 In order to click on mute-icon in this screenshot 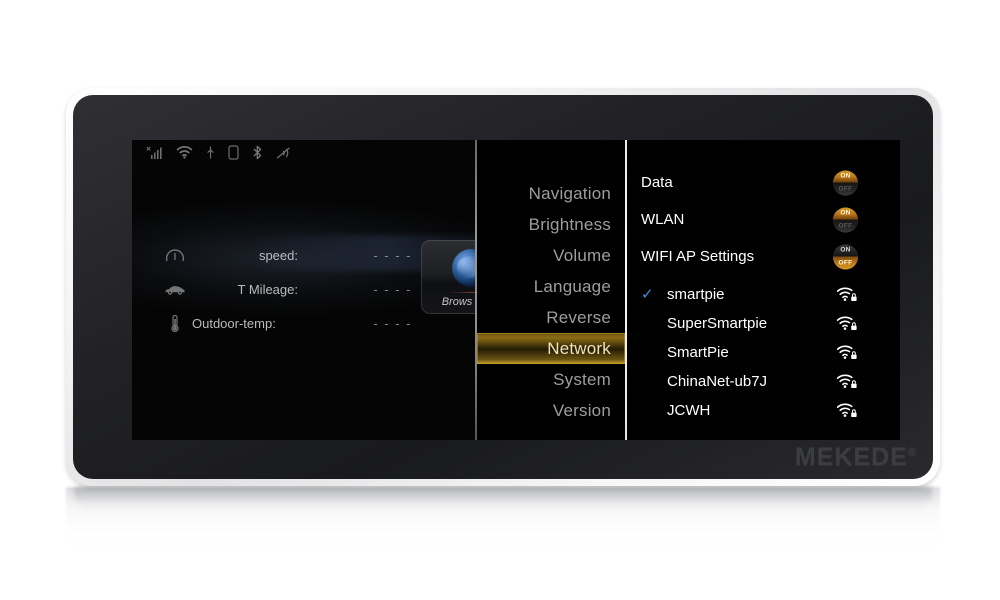, I will do `click(283, 155)`.